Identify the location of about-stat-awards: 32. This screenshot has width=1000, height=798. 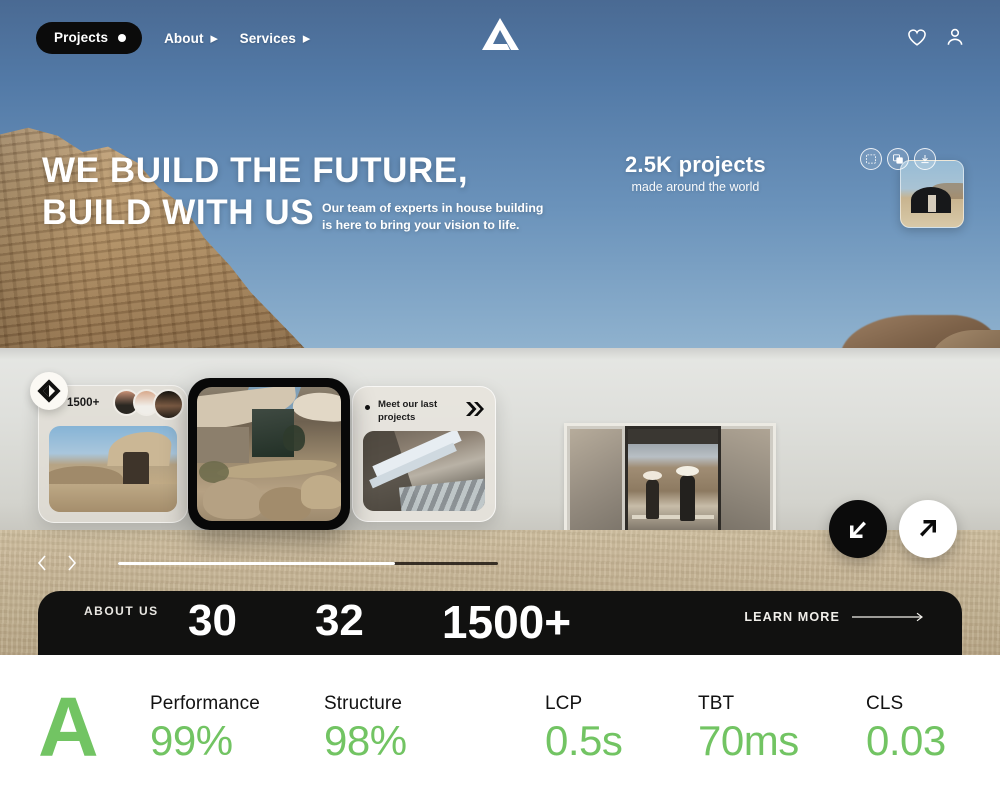
(339, 620).